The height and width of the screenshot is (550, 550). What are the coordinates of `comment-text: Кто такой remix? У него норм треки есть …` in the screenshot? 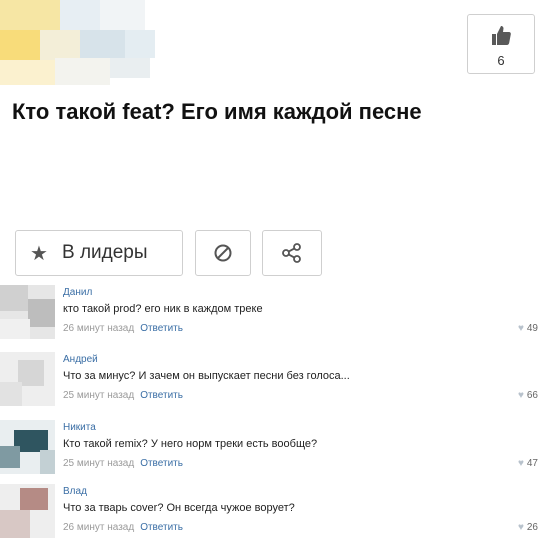 It's located at (190, 444).